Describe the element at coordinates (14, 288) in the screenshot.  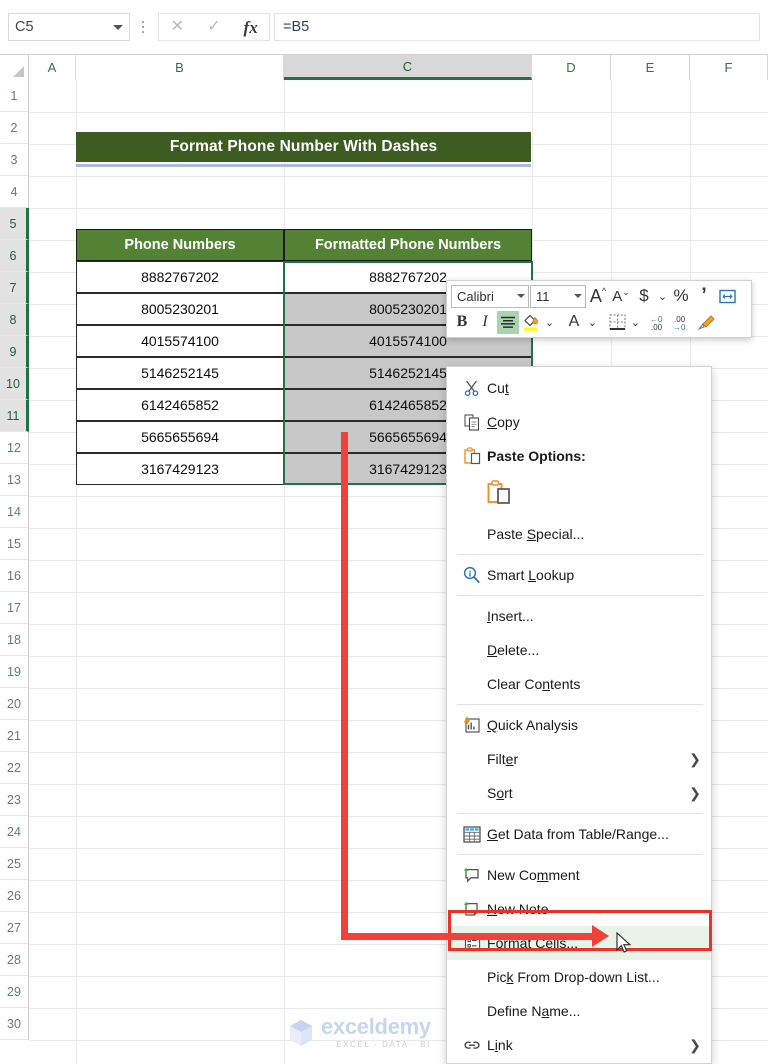
I see `row-header-7: 7` at that location.